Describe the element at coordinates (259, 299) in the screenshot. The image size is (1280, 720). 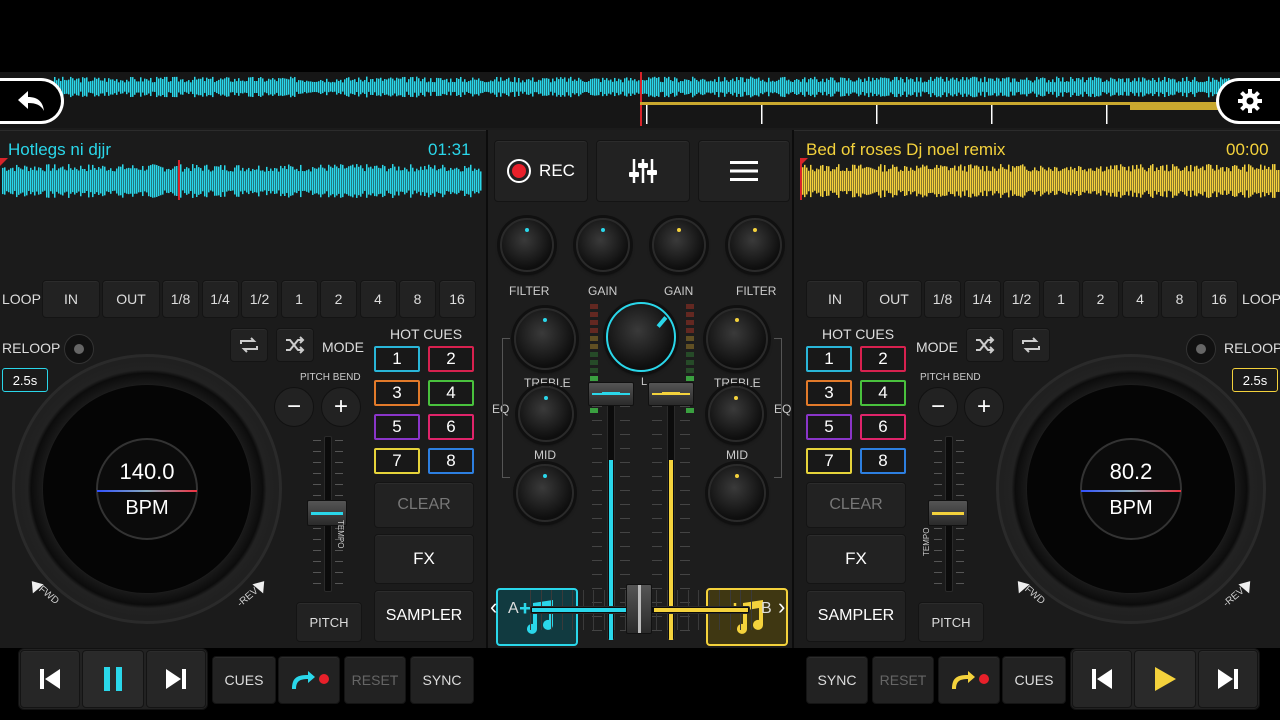
I see `deck-a-loop-size-2: 1/2` at that location.